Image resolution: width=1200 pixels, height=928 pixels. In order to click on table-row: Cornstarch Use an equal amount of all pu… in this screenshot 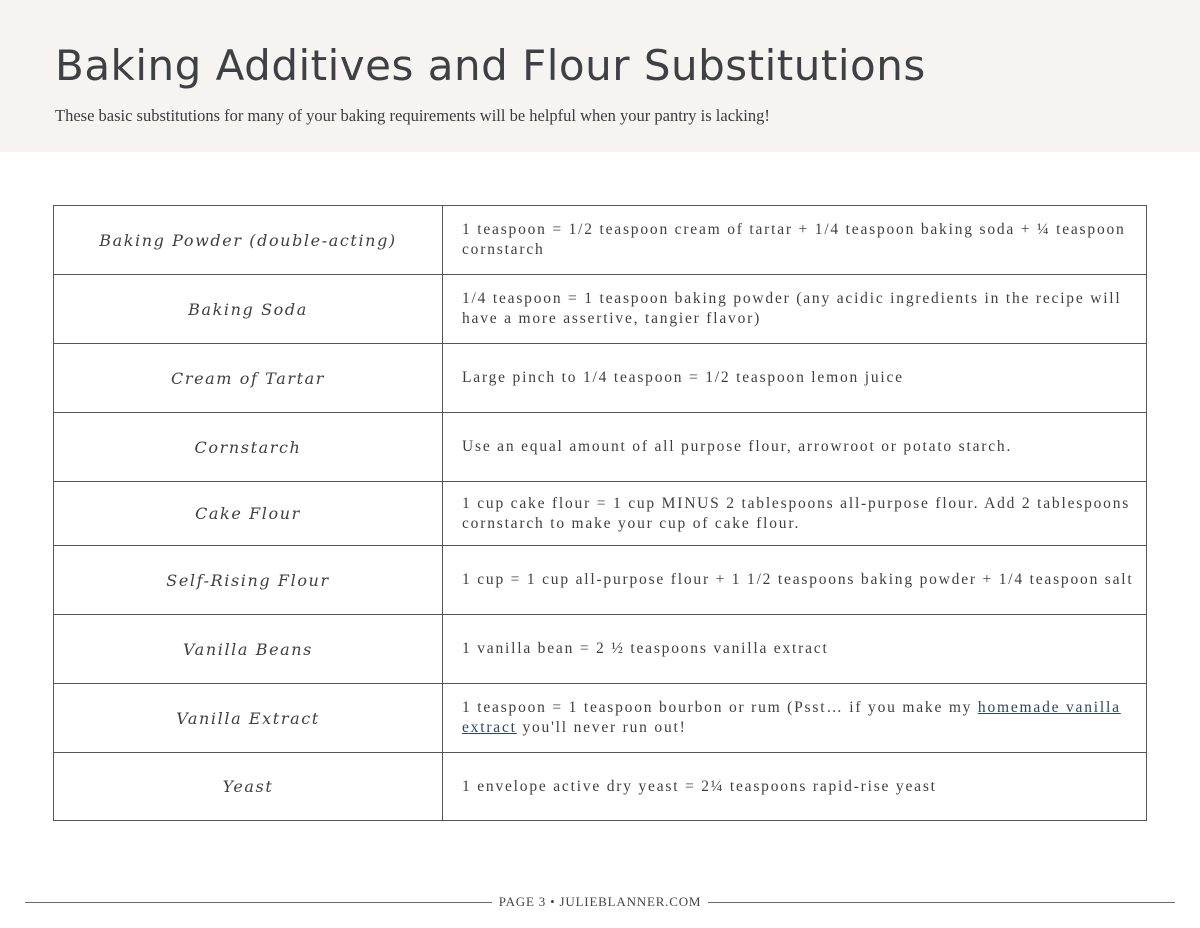, I will do `click(600, 447)`.